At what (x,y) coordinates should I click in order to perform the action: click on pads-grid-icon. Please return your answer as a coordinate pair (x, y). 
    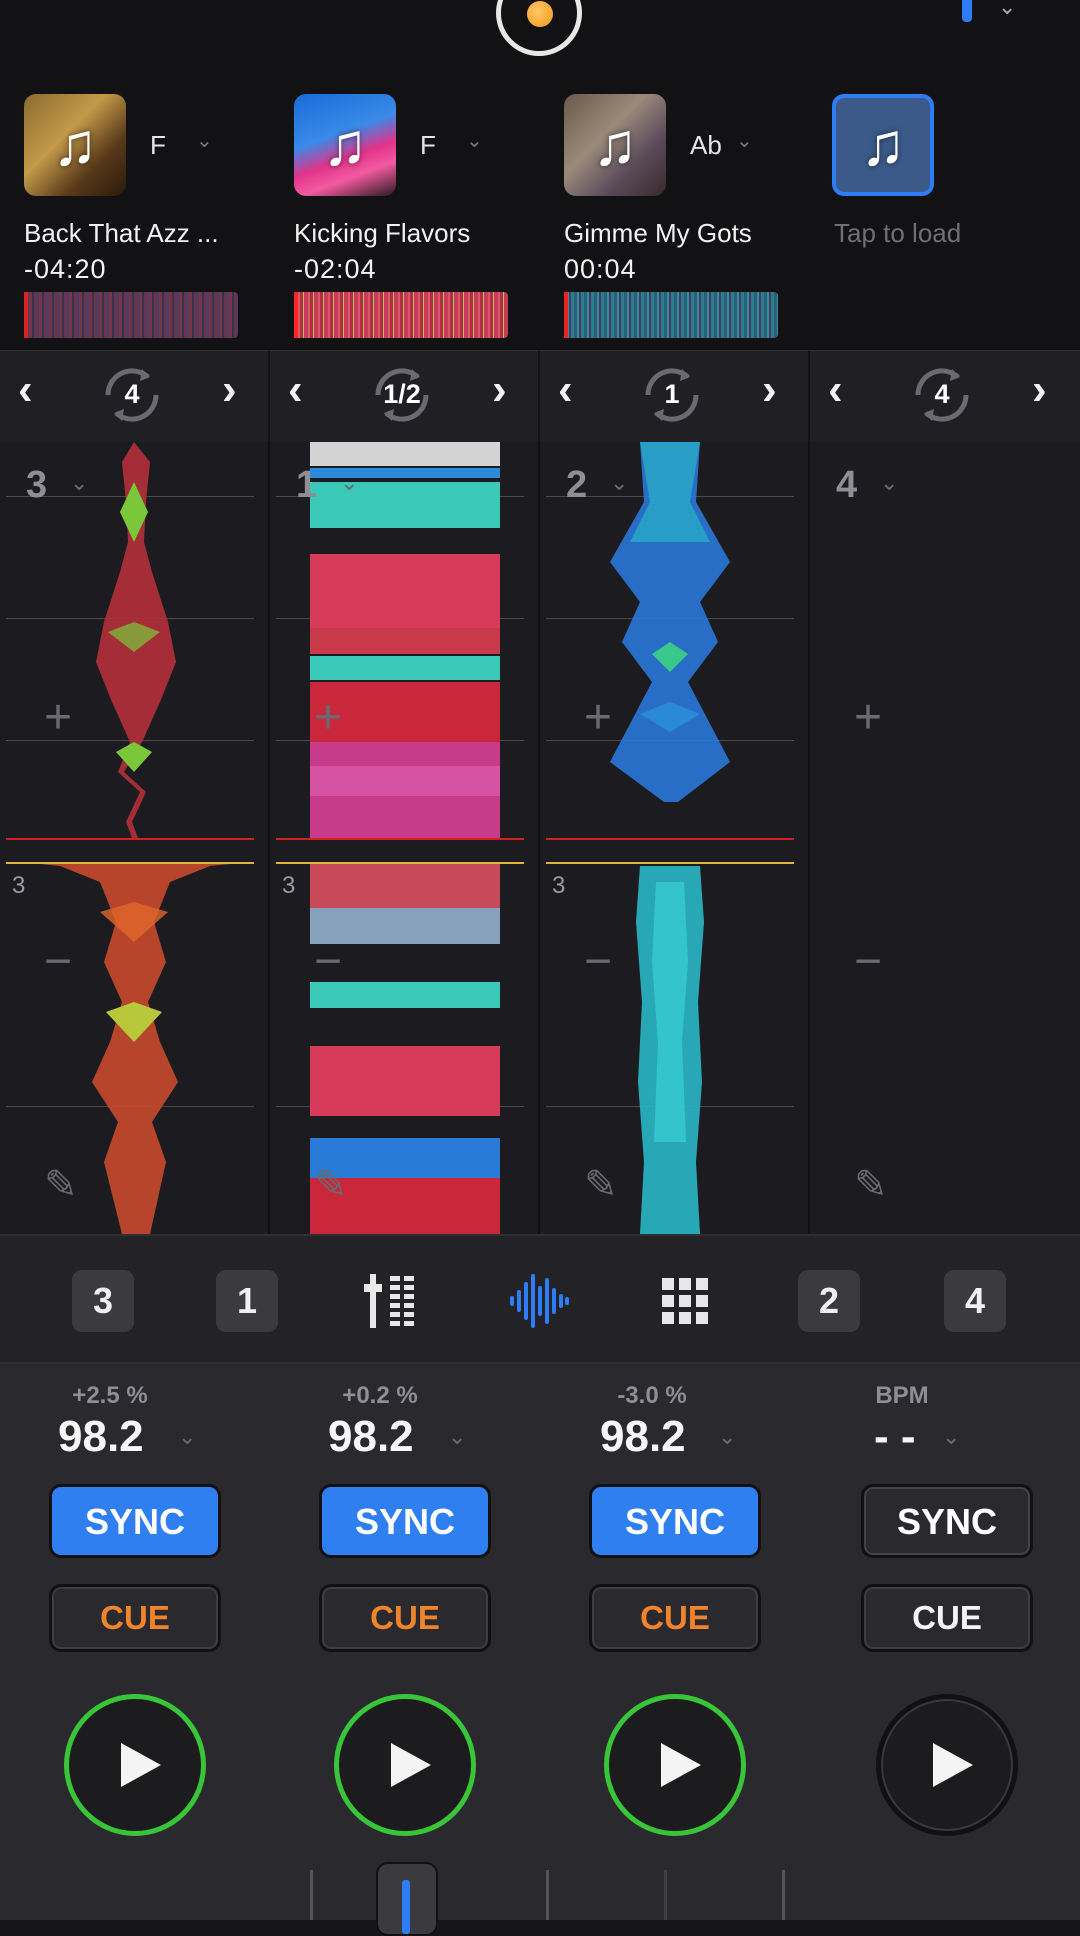
    Looking at the image, I should click on (685, 1301).